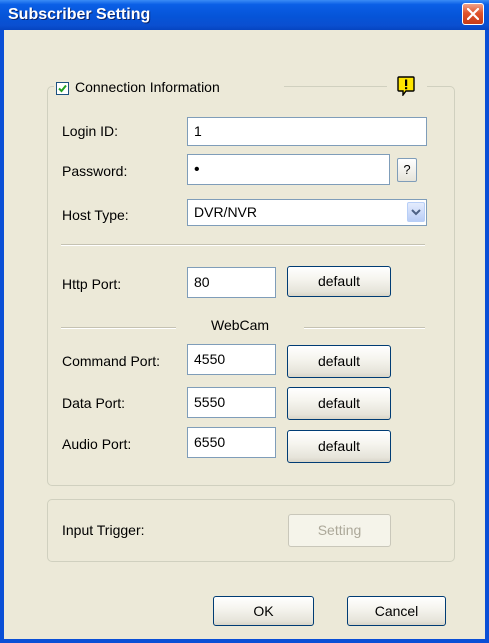  I want to click on audio-port-default-button: default, so click(339, 446).